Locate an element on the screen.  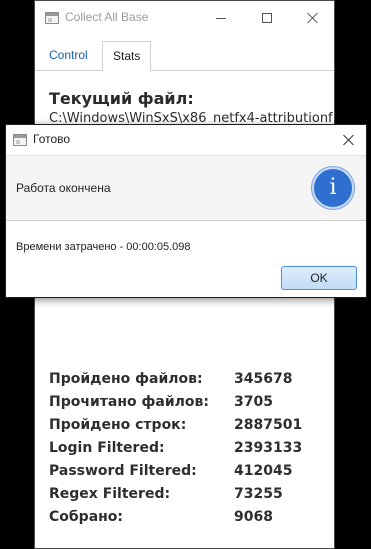
stat-label: Прочитано файлов: is located at coordinates (129, 402).